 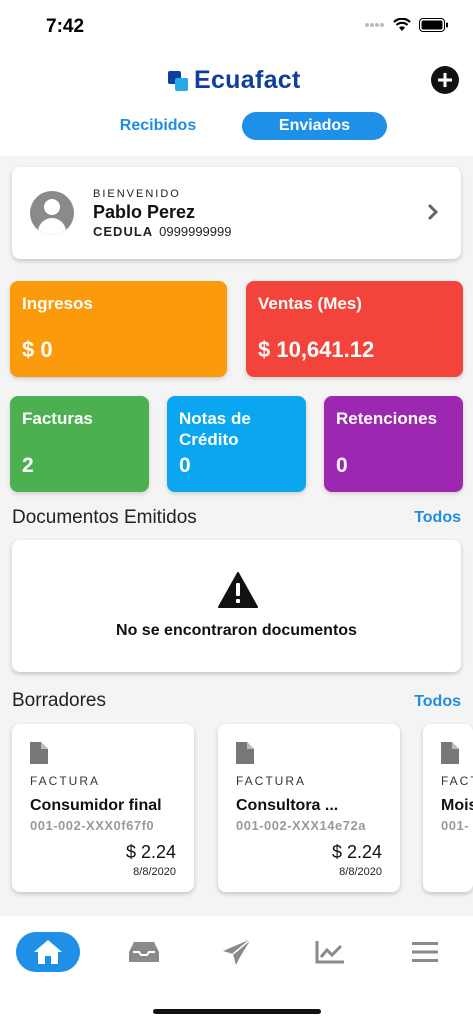 What do you see at coordinates (158, 126) in the screenshot?
I see `tab-recibidos: Recibidos` at bounding box center [158, 126].